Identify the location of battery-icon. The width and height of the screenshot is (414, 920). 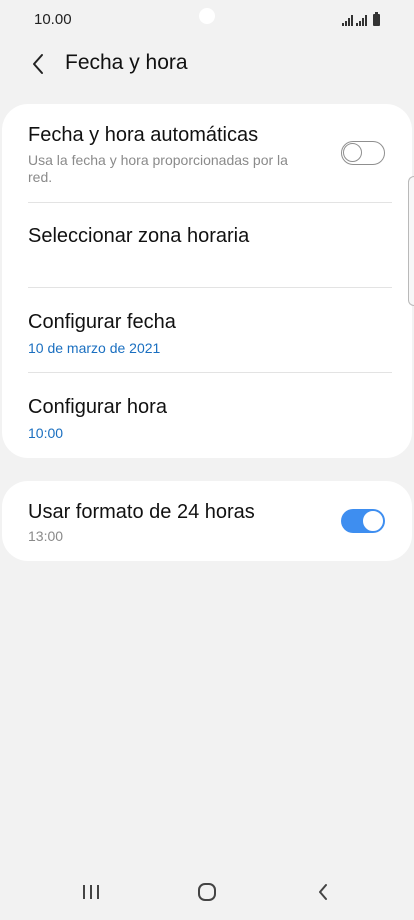
(376, 19).